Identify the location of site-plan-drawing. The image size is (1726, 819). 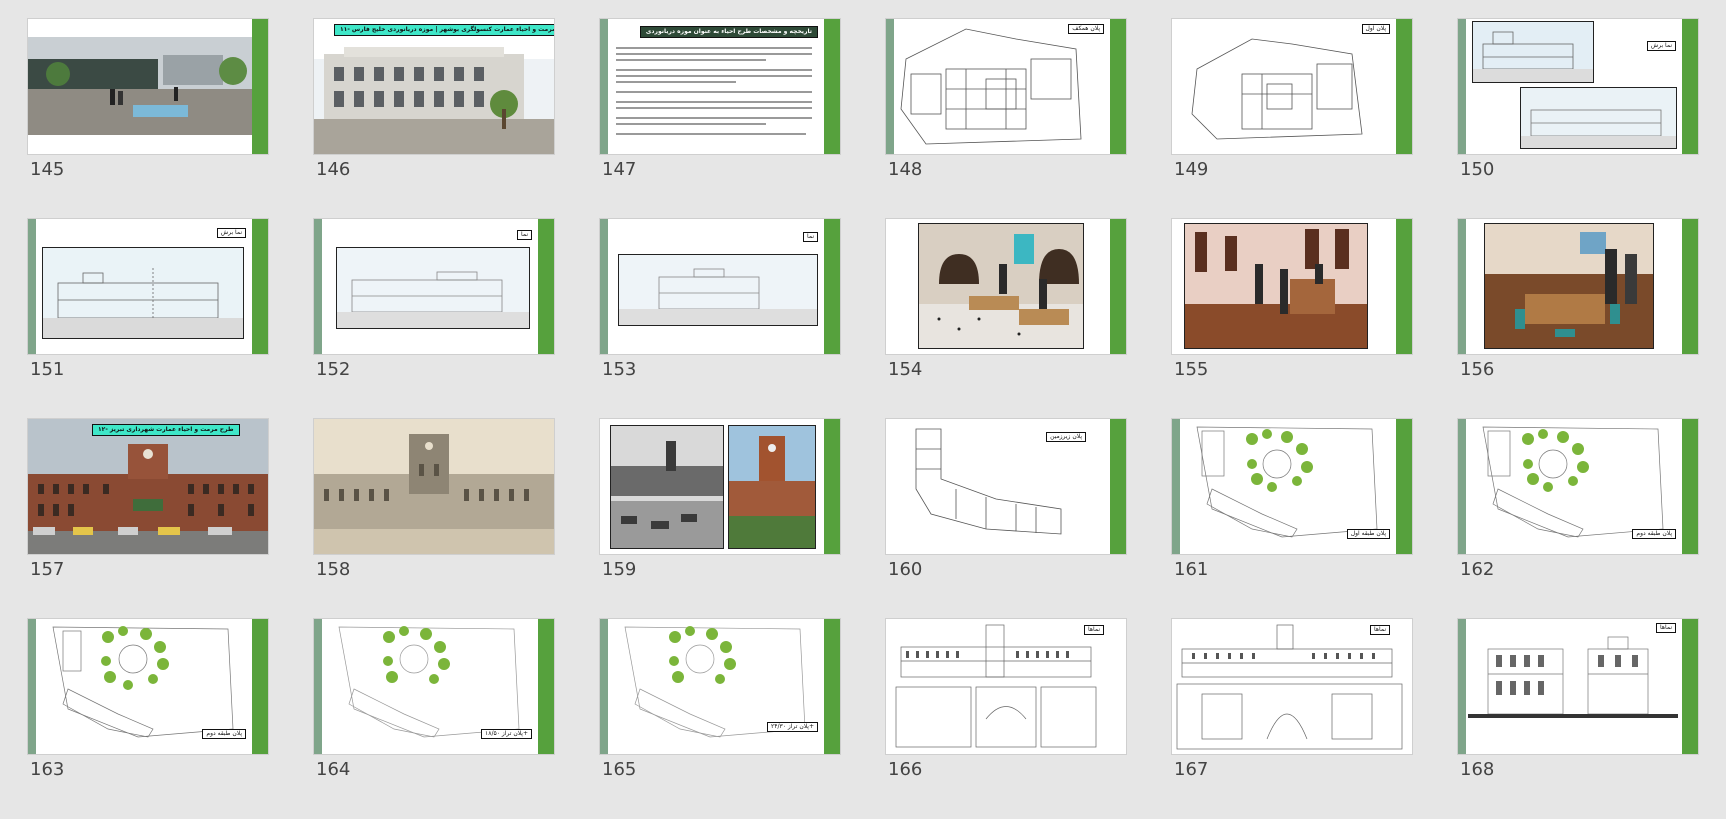
(715, 682).